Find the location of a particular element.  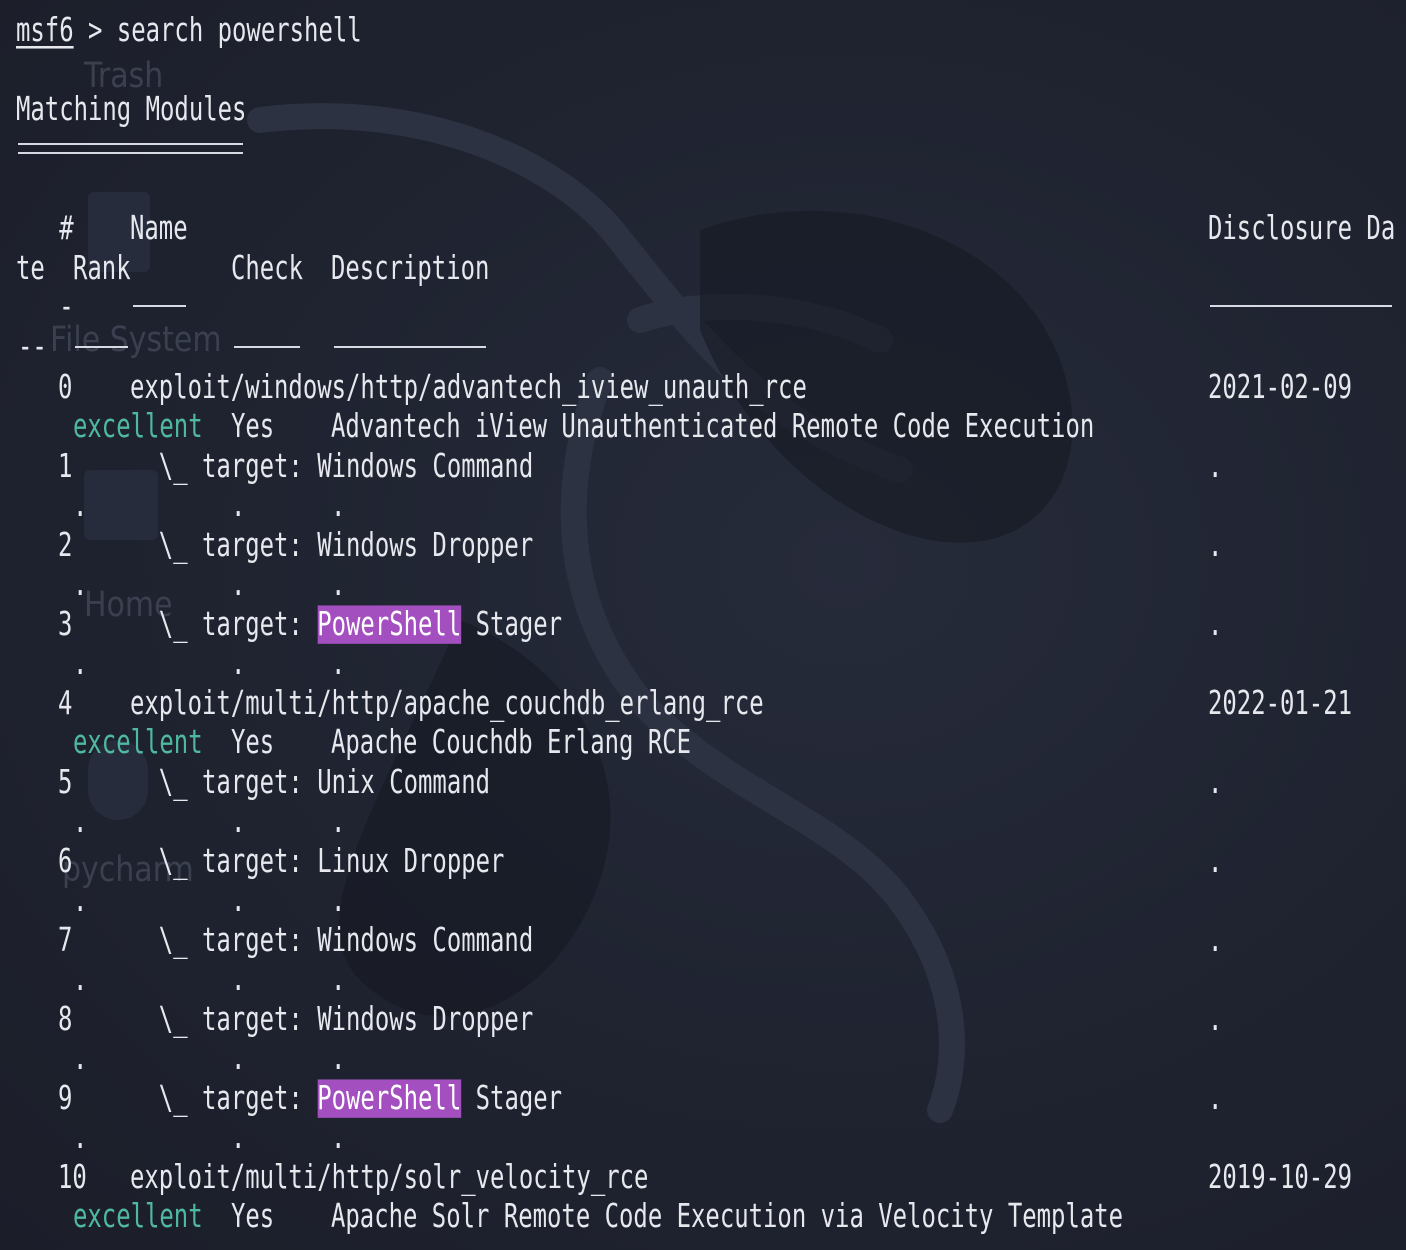

section-title-underline is located at coordinates (130, 148).